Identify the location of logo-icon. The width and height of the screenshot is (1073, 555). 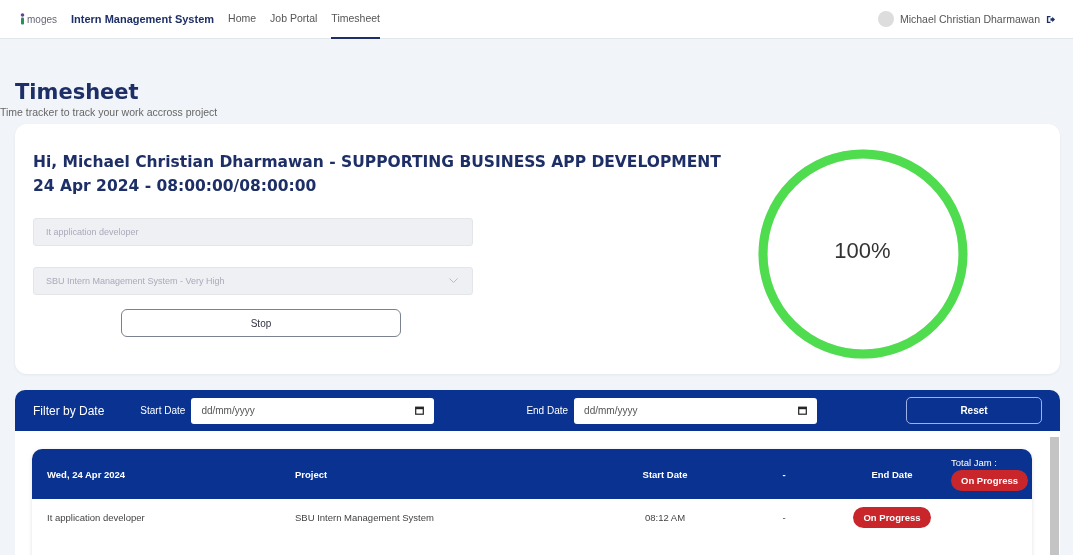
(22, 19).